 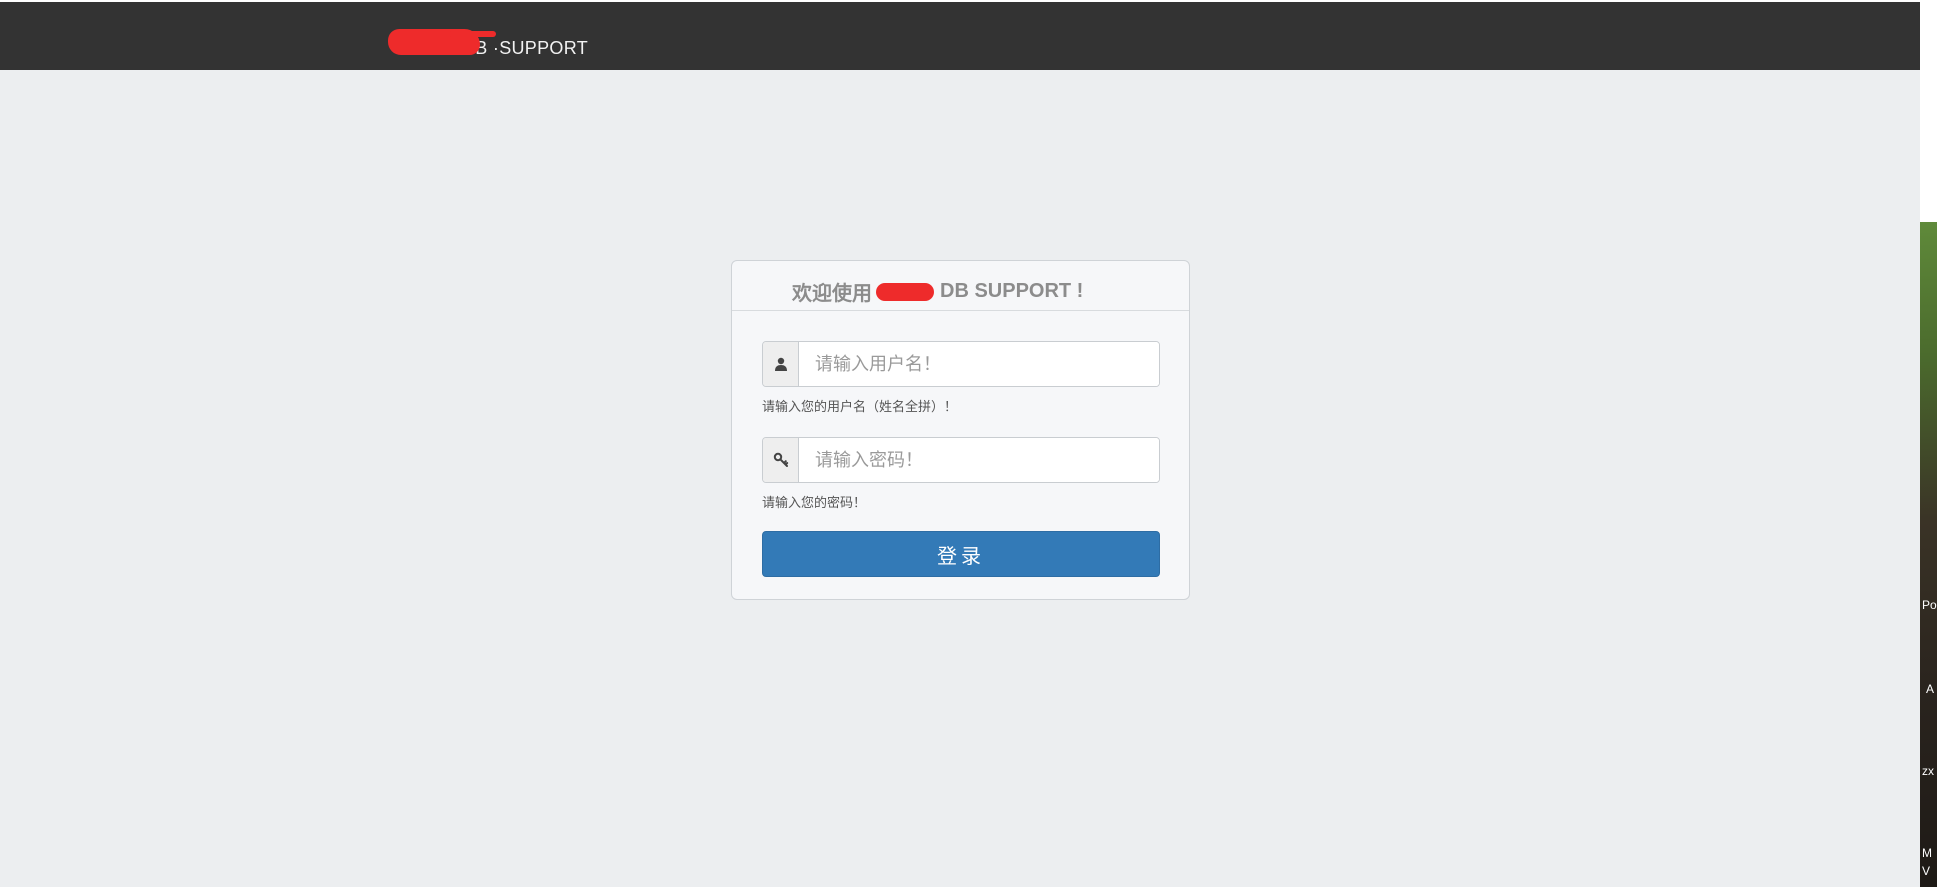 I want to click on navbar-brand: DB ·SUPPORT, so click(x=488, y=42).